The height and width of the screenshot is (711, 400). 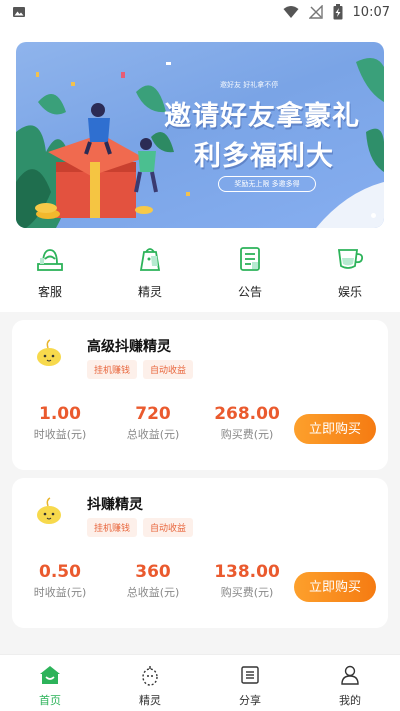 I want to click on hourly-income-stat: 0.50 时收益(元), so click(x=60, y=581).